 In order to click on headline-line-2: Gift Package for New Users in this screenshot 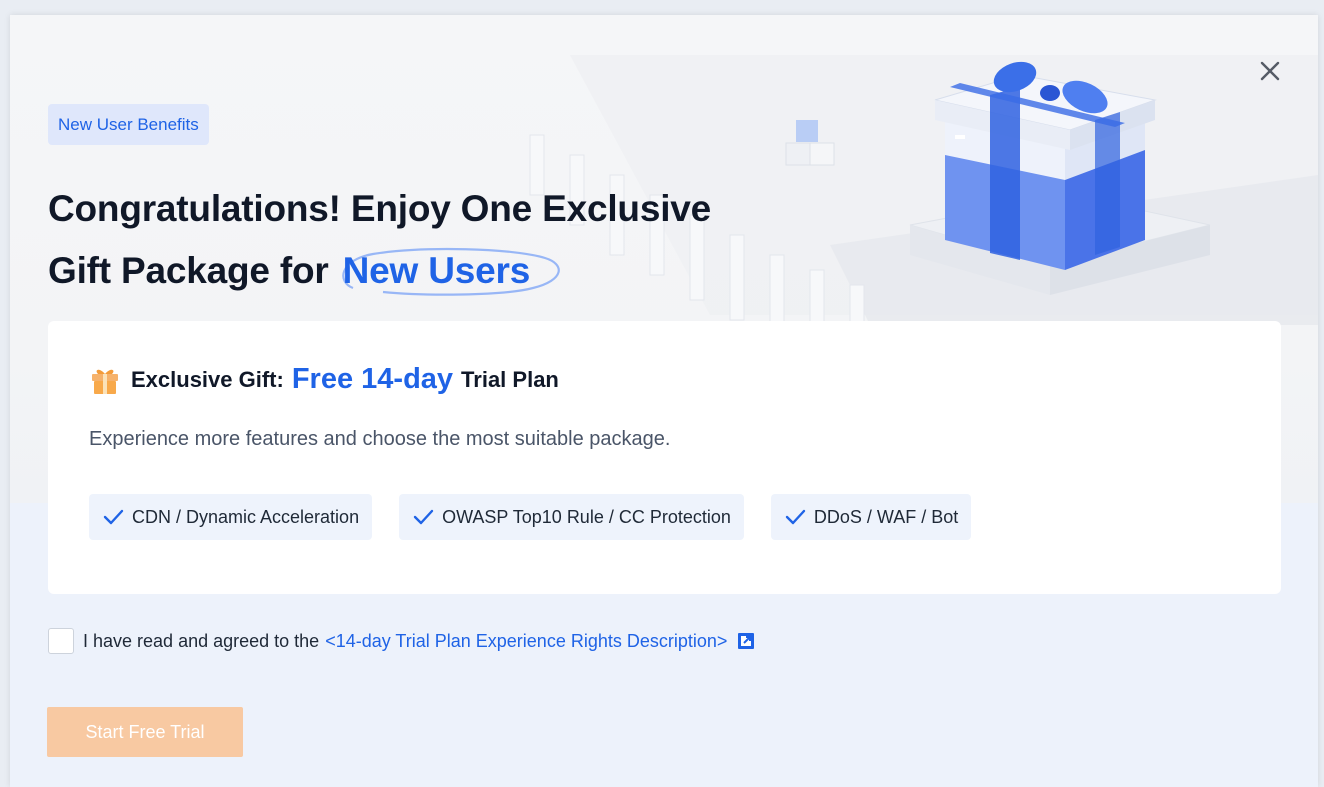, I will do `click(379, 271)`.